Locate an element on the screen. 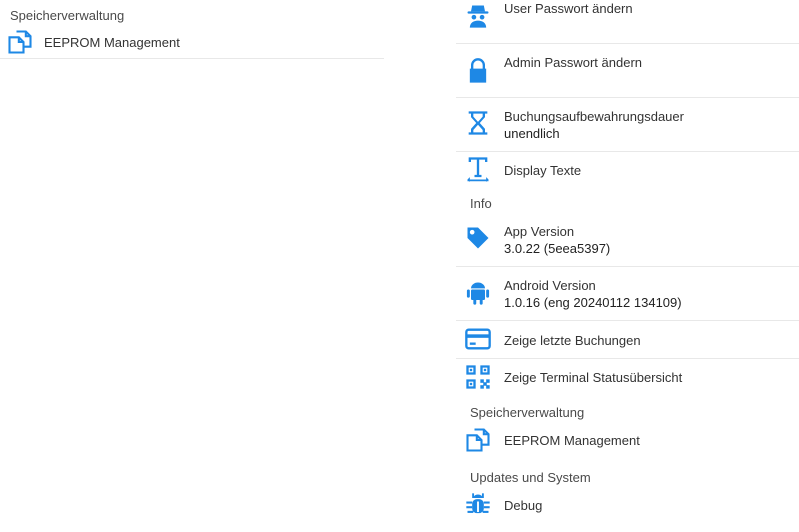 The height and width of the screenshot is (532, 799). debug-label: Debug is located at coordinates (523, 505).